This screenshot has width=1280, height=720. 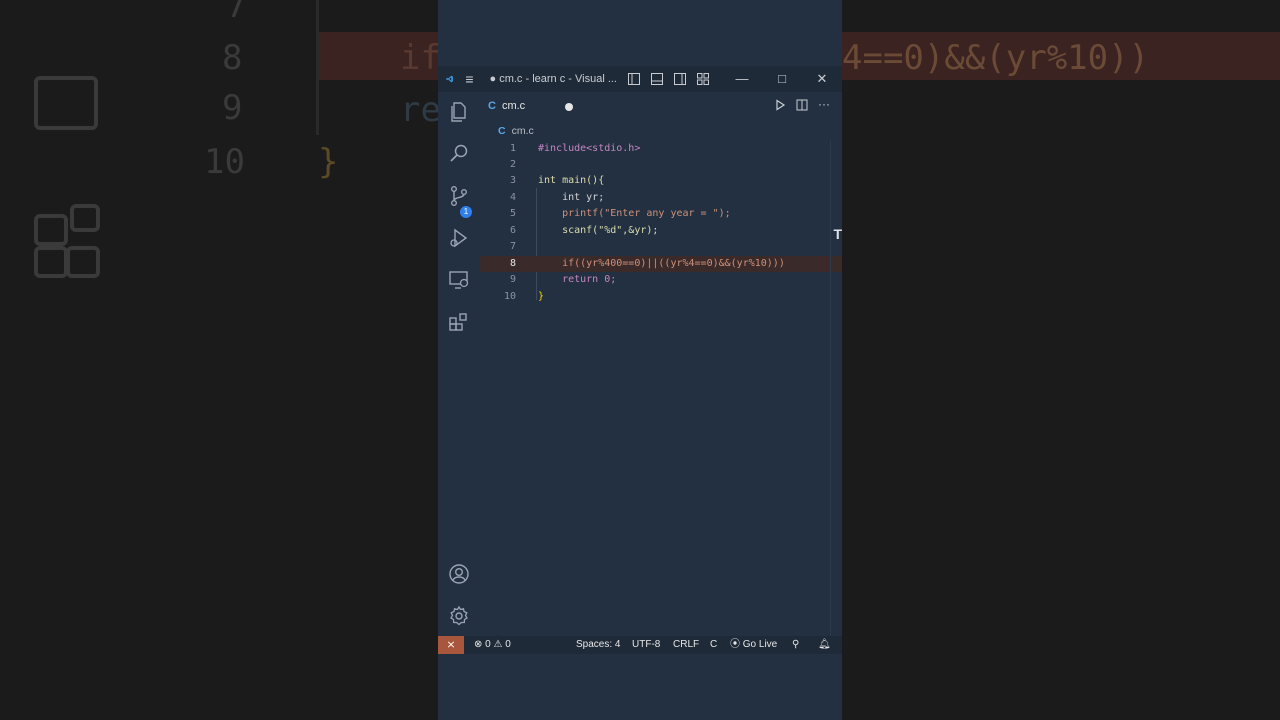 I want to click on encoding-status: UTF-8, so click(x=646, y=645).